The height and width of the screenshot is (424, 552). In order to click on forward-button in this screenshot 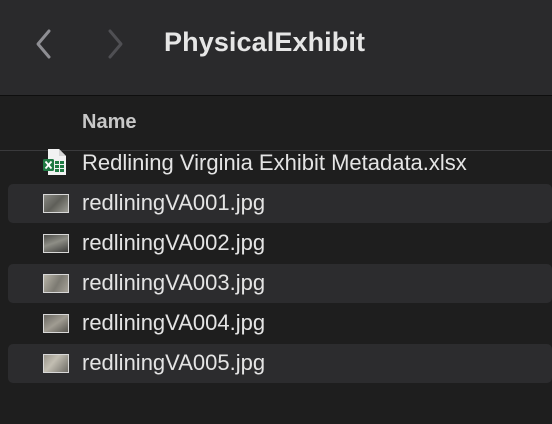, I will do `click(115, 44)`.